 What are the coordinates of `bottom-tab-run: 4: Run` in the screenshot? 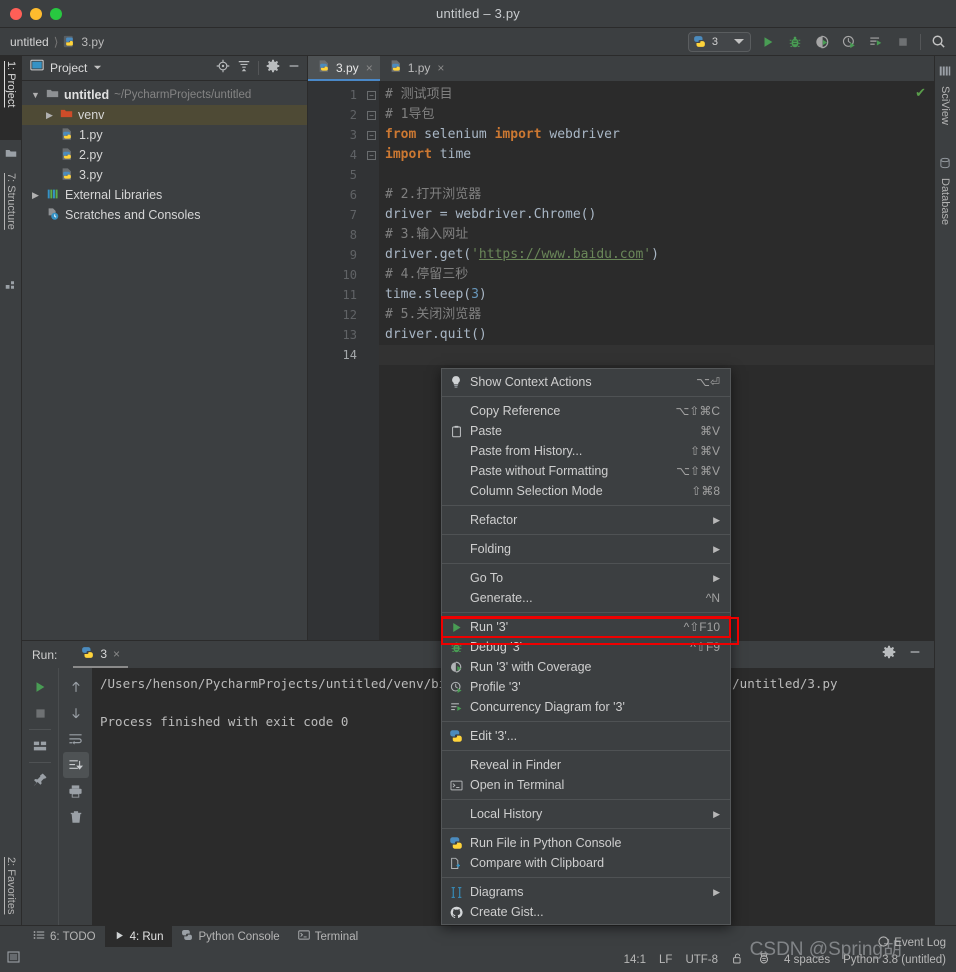 It's located at (138, 936).